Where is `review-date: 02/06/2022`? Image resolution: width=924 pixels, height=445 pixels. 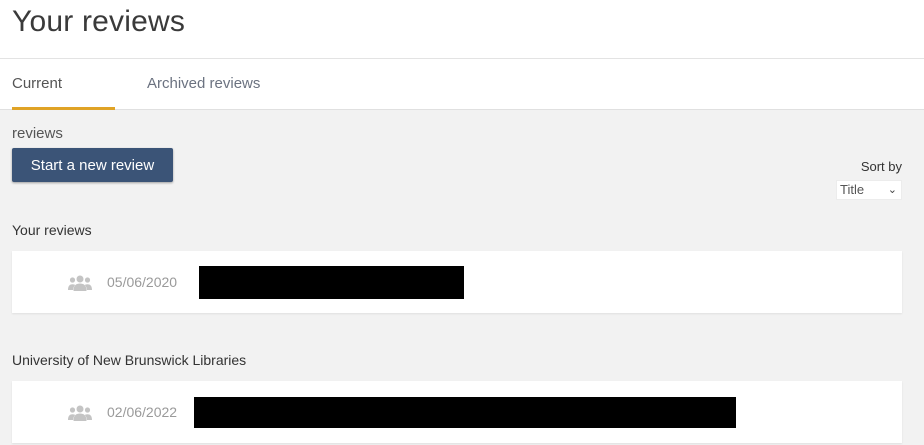
review-date: 02/06/2022 is located at coordinates (142, 412).